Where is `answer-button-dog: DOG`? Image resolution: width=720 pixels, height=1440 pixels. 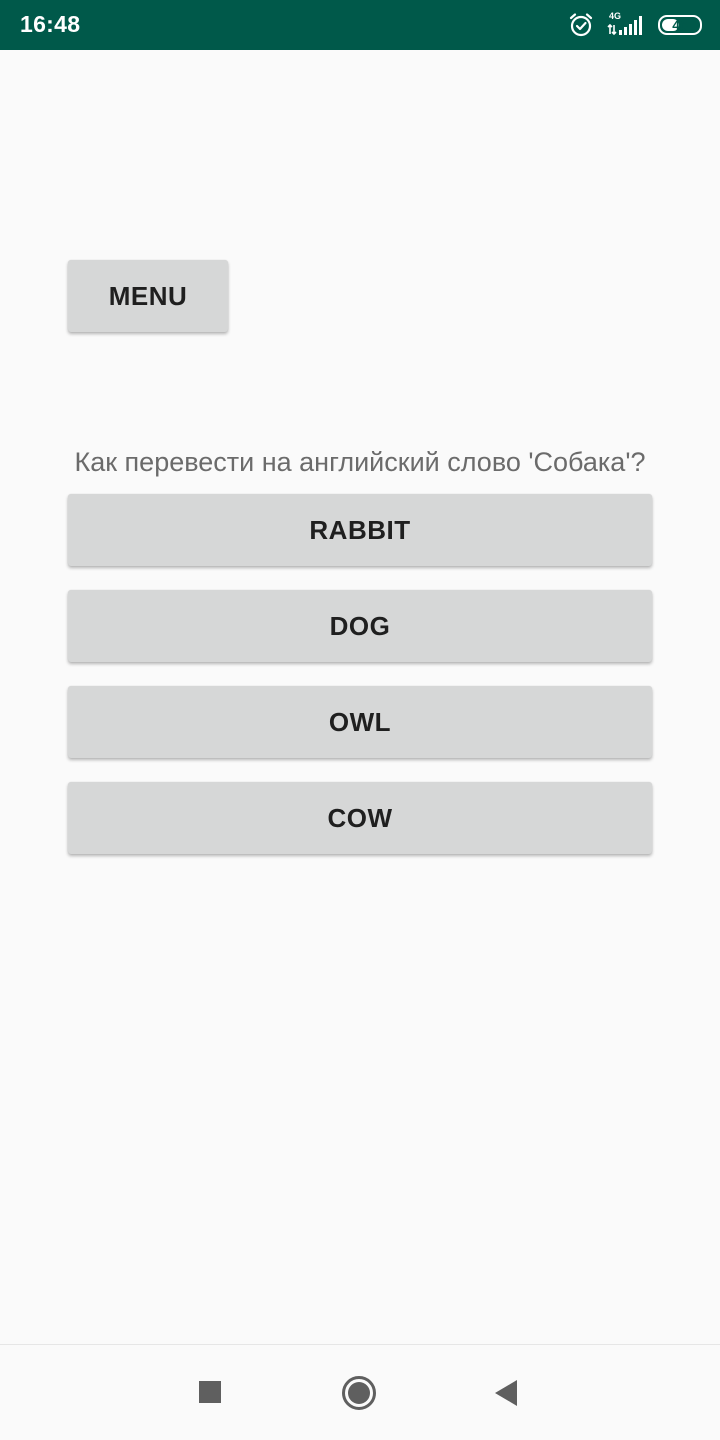
answer-button-dog: DOG is located at coordinates (360, 626).